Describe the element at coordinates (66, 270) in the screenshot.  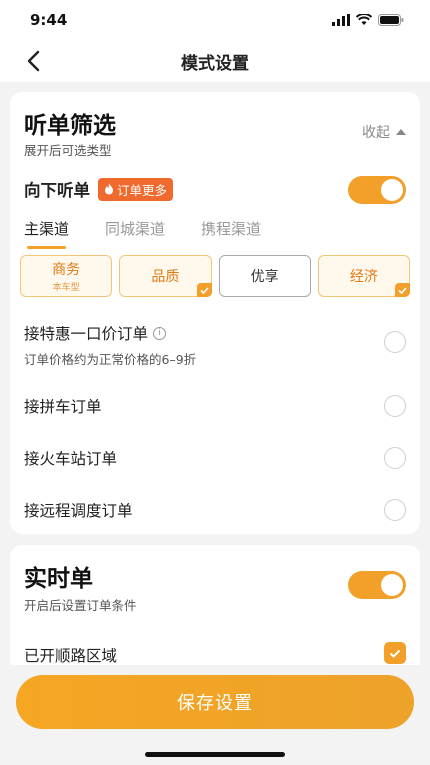
I see `chip-business-label: 商务` at that location.